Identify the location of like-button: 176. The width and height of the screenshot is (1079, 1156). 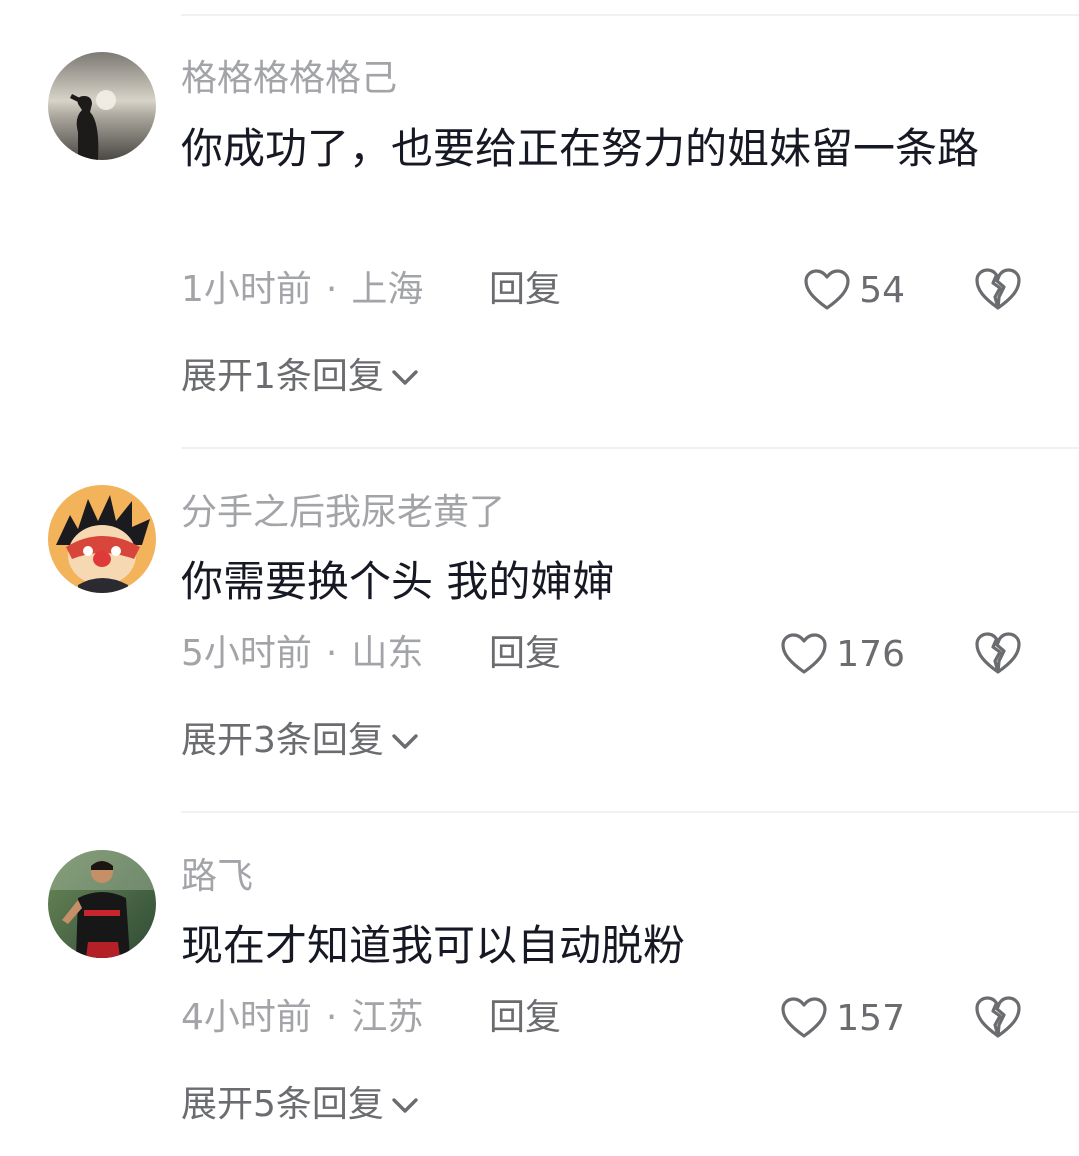
(842, 654).